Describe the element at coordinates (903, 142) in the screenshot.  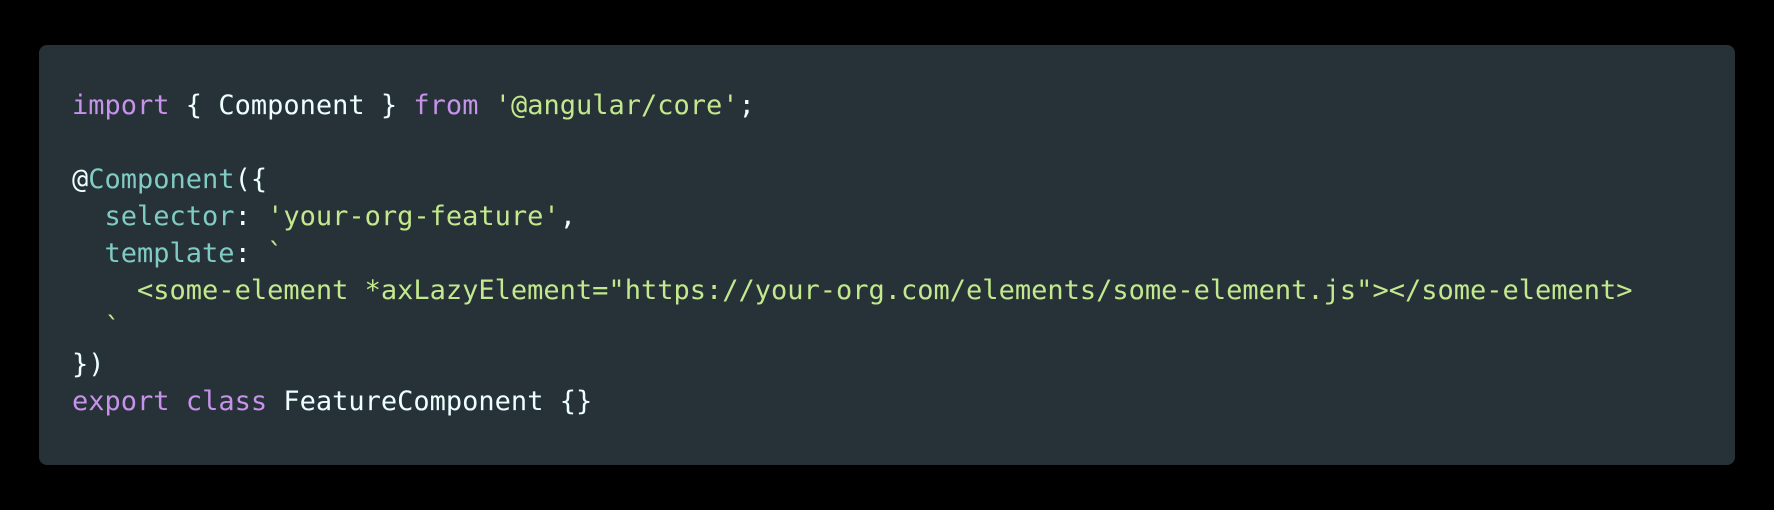
I see `code-line-2-blank` at that location.